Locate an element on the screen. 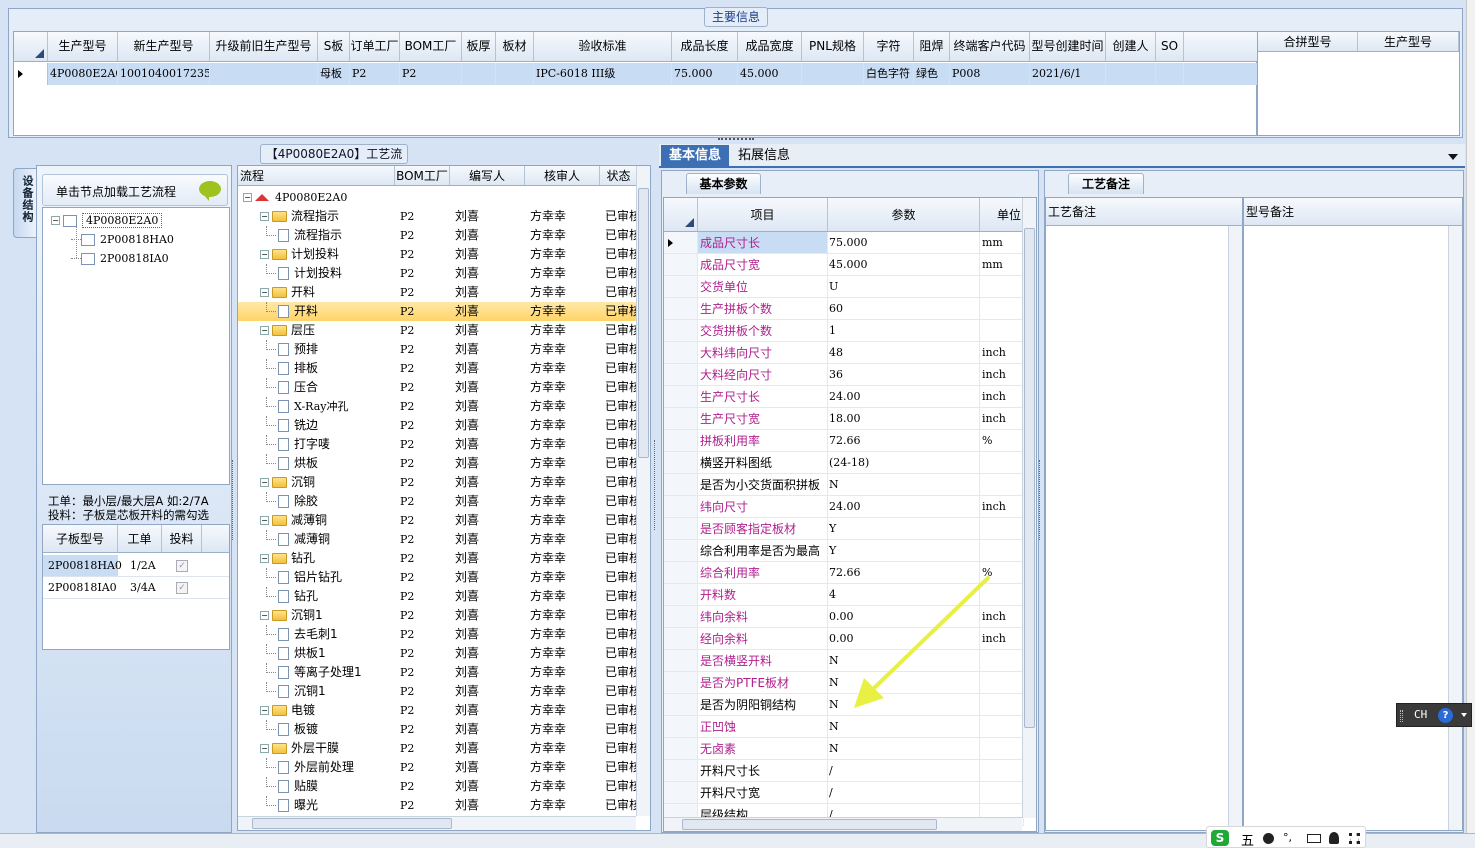  param-row: 大料纬向尺寸 48 inch is located at coordinates (844, 353).